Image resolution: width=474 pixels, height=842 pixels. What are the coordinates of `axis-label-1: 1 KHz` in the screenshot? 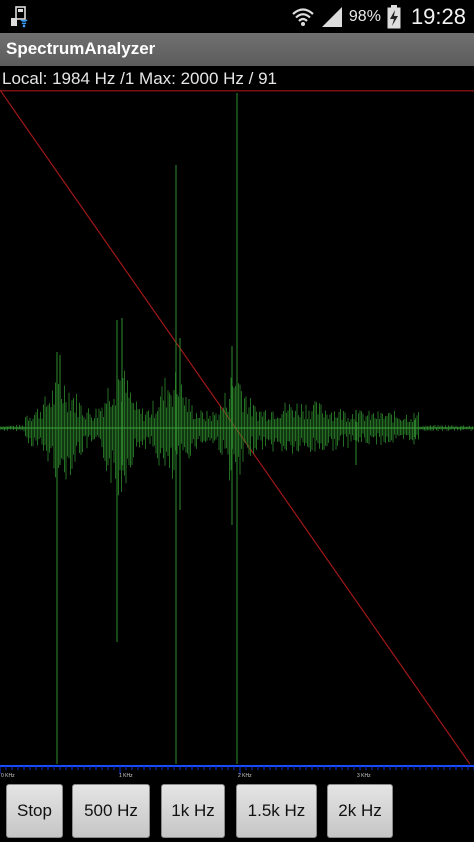 It's located at (126, 776).